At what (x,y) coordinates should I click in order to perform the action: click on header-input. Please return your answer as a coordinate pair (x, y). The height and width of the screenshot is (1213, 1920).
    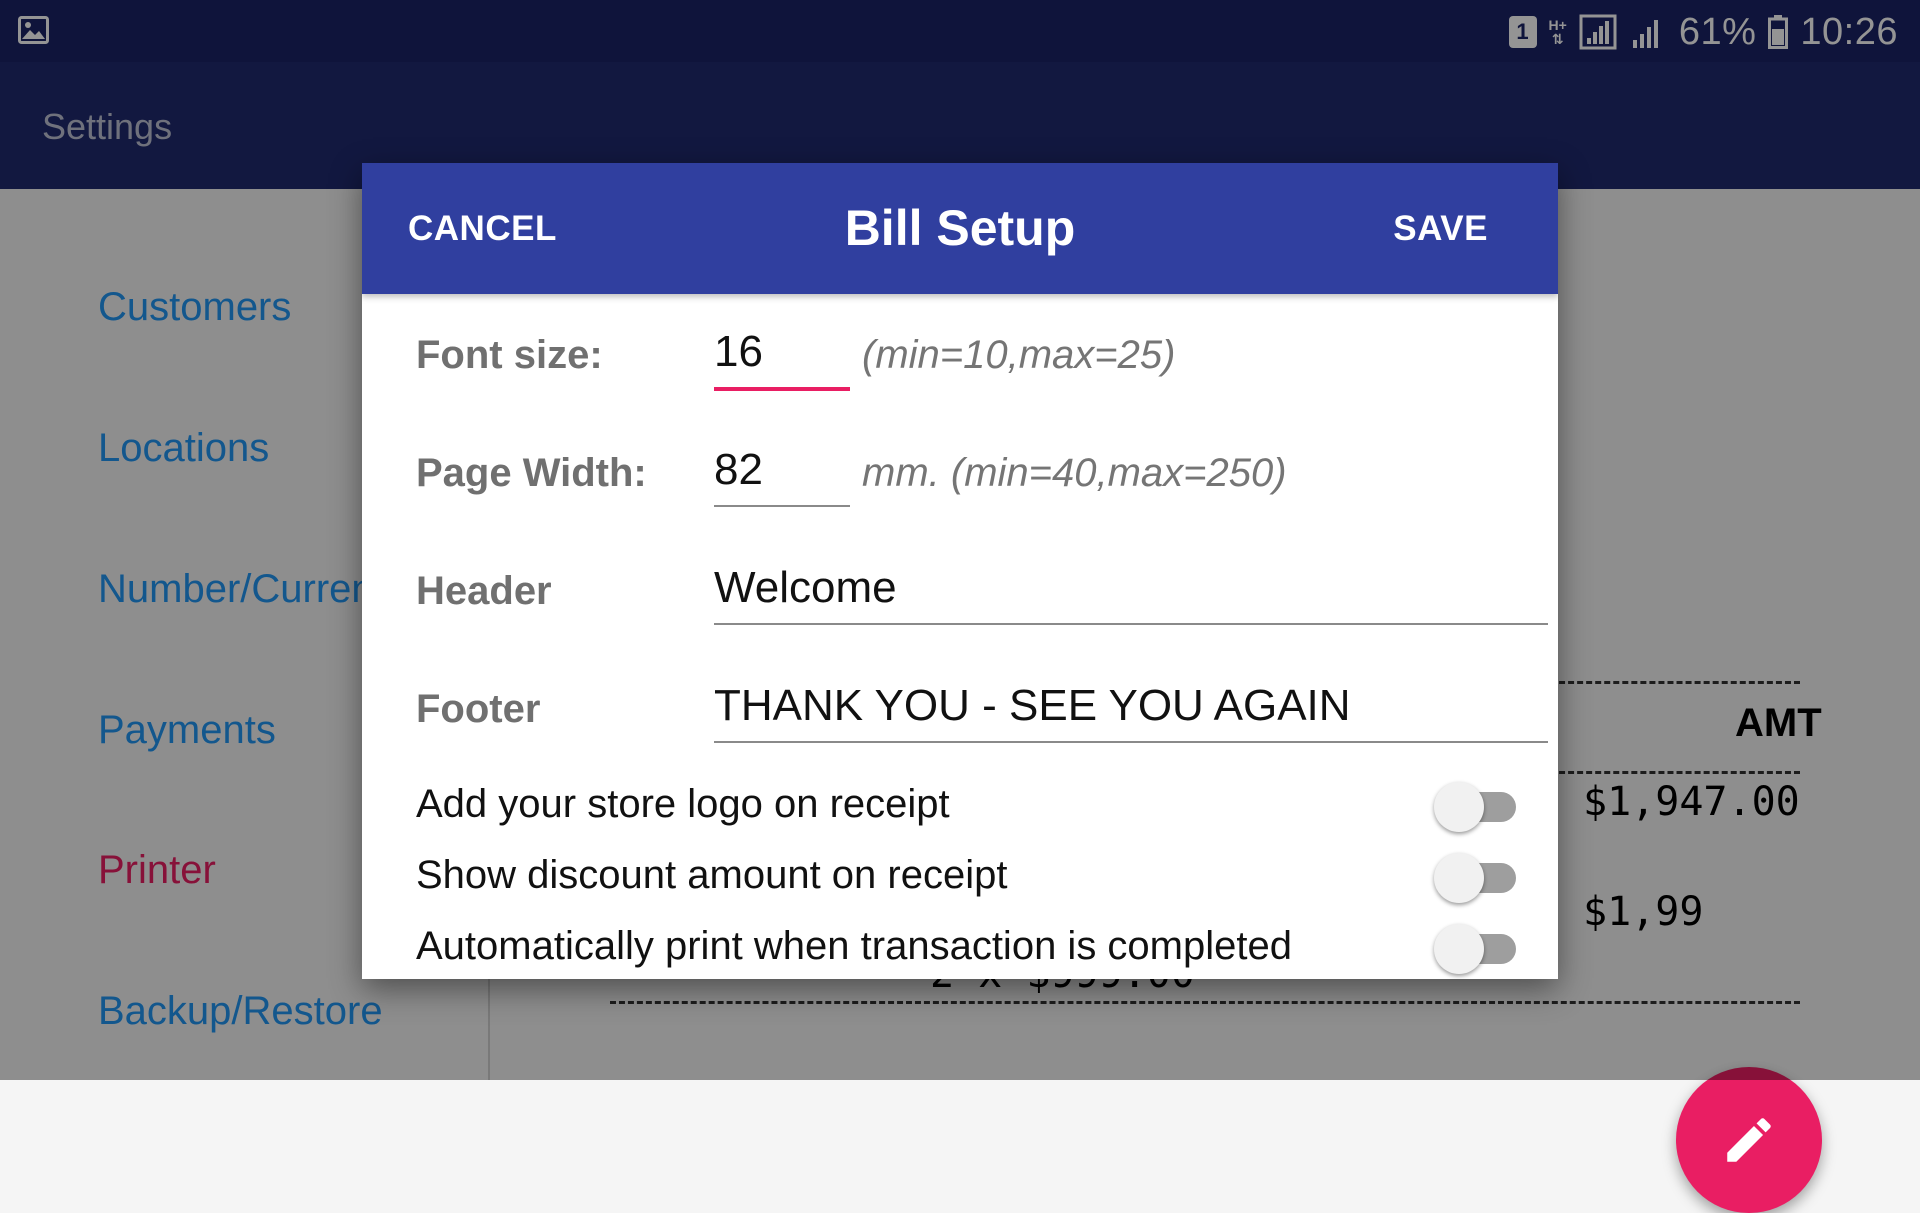
    Looking at the image, I should click on (1131, 594).